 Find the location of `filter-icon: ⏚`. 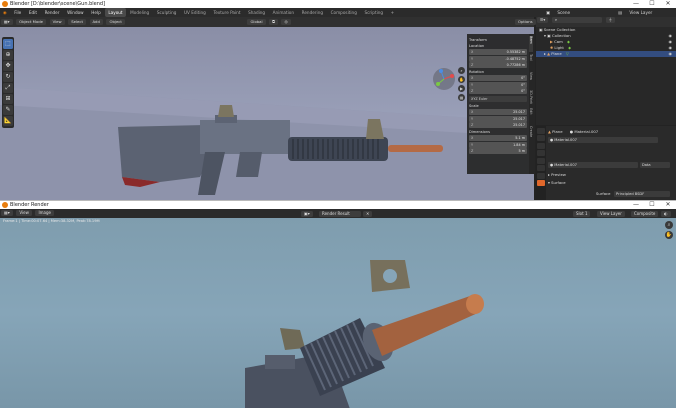

filter-icon: ⏚ is located at coordinates (610, 20).